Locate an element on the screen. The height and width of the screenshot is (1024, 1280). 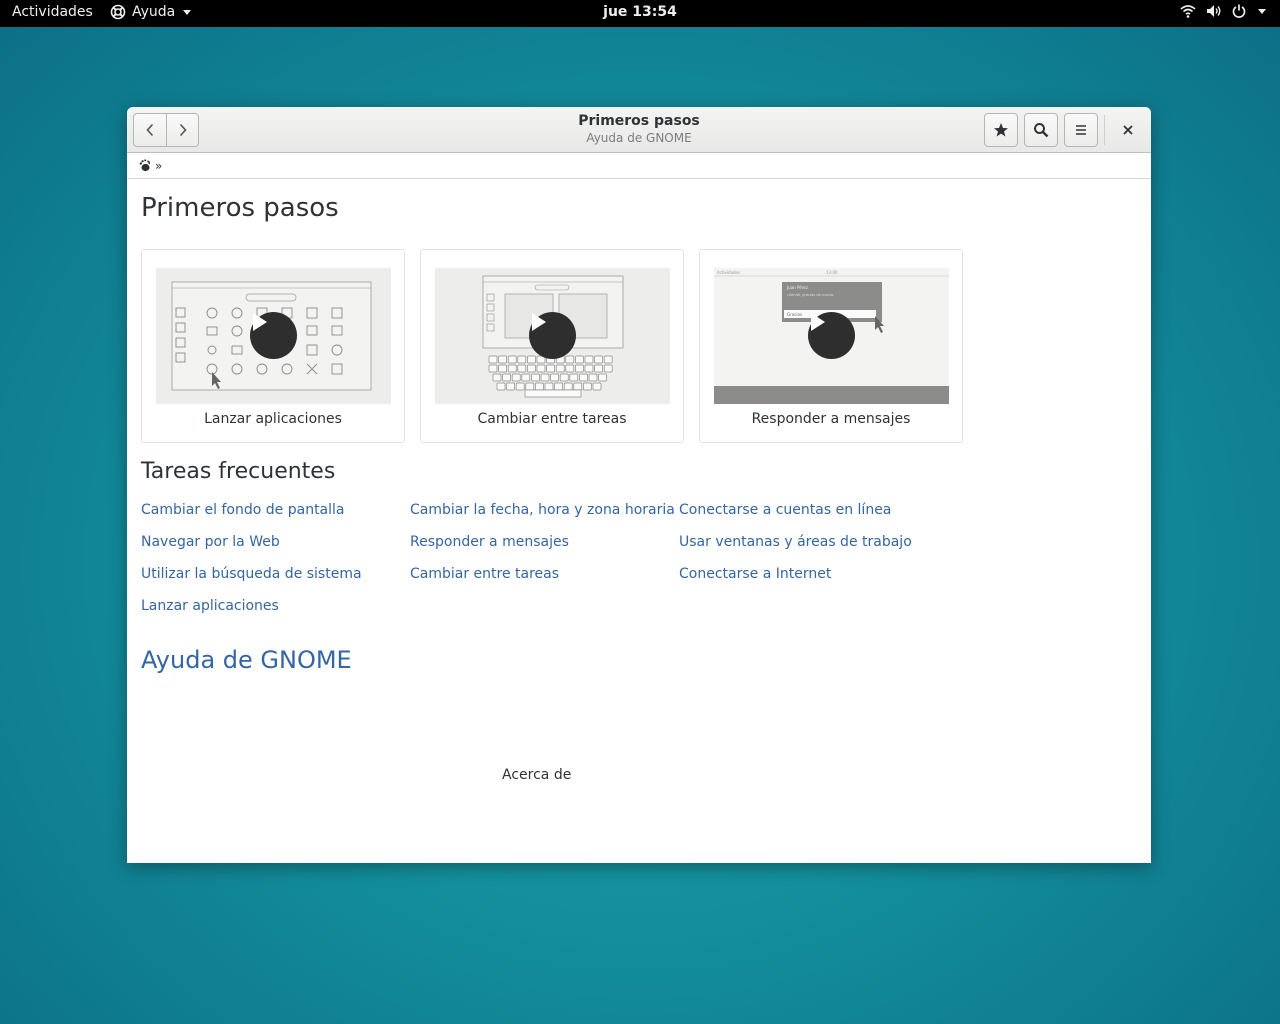
card-caption: Cambiar entre tareas is located at coordinates (552, 419).